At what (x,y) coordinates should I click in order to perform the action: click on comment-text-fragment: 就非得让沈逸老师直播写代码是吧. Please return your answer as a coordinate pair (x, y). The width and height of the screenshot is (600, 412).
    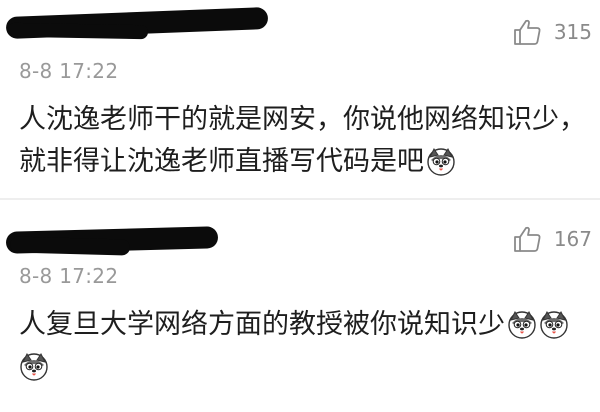
    Looking at the image, I should click on (221, 161).